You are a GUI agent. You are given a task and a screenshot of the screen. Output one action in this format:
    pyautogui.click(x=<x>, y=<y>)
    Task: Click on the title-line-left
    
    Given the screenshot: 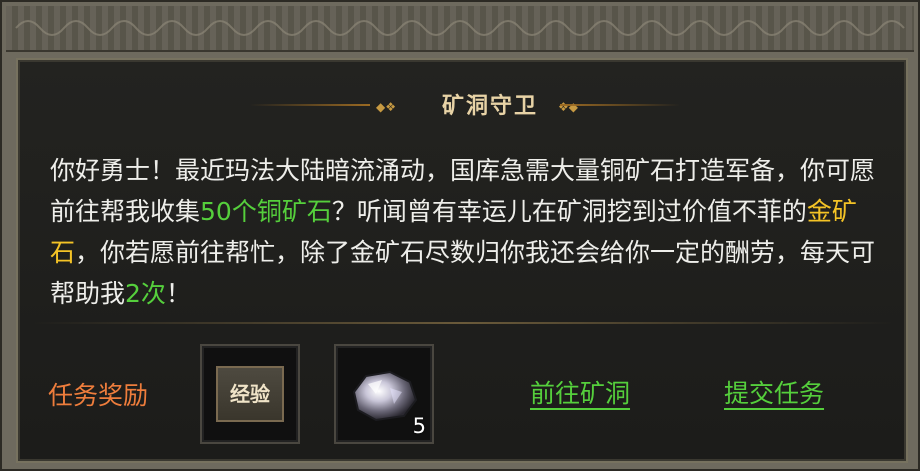 What is the action you would take?
    pyautogui.click(x=310, y=105)
    